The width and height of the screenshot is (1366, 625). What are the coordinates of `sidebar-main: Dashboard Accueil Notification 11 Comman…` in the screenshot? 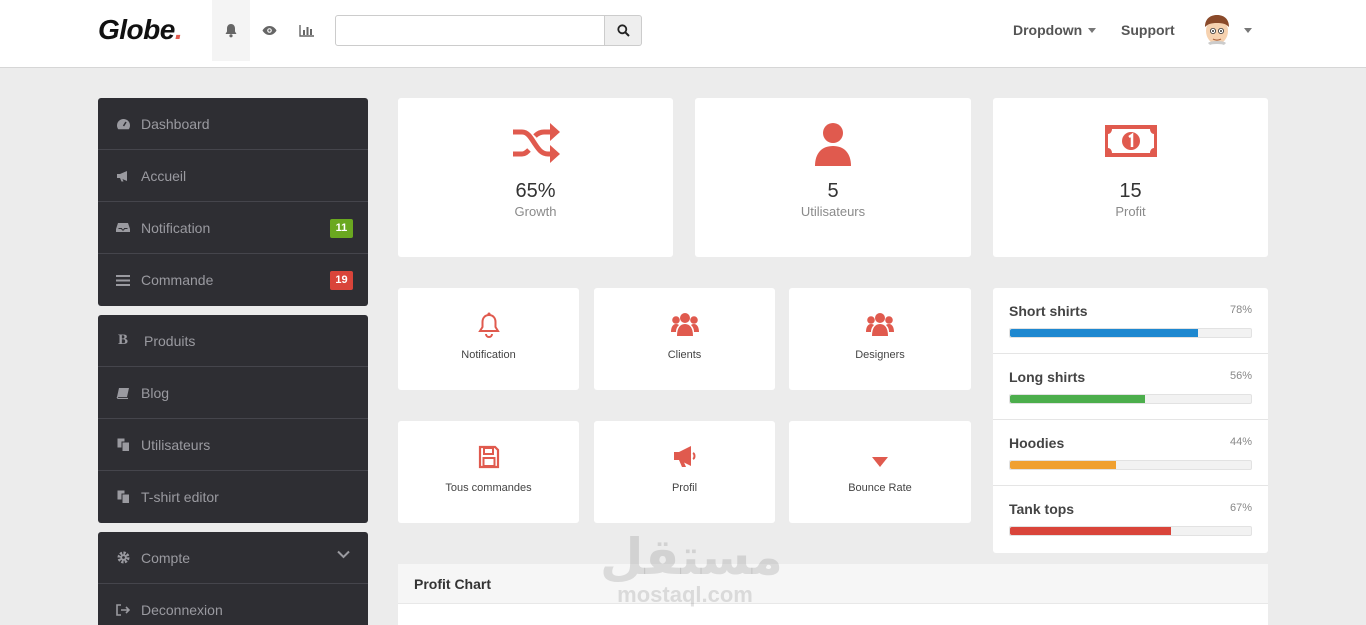 It's located at (233, 202).